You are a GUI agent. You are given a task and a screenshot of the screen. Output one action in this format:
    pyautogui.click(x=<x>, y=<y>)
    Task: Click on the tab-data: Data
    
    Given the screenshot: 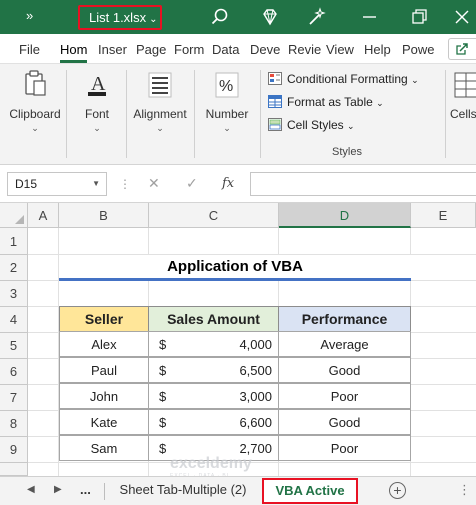 What is the action you would take?
    pyautogui.click(x=225, y=49)
    